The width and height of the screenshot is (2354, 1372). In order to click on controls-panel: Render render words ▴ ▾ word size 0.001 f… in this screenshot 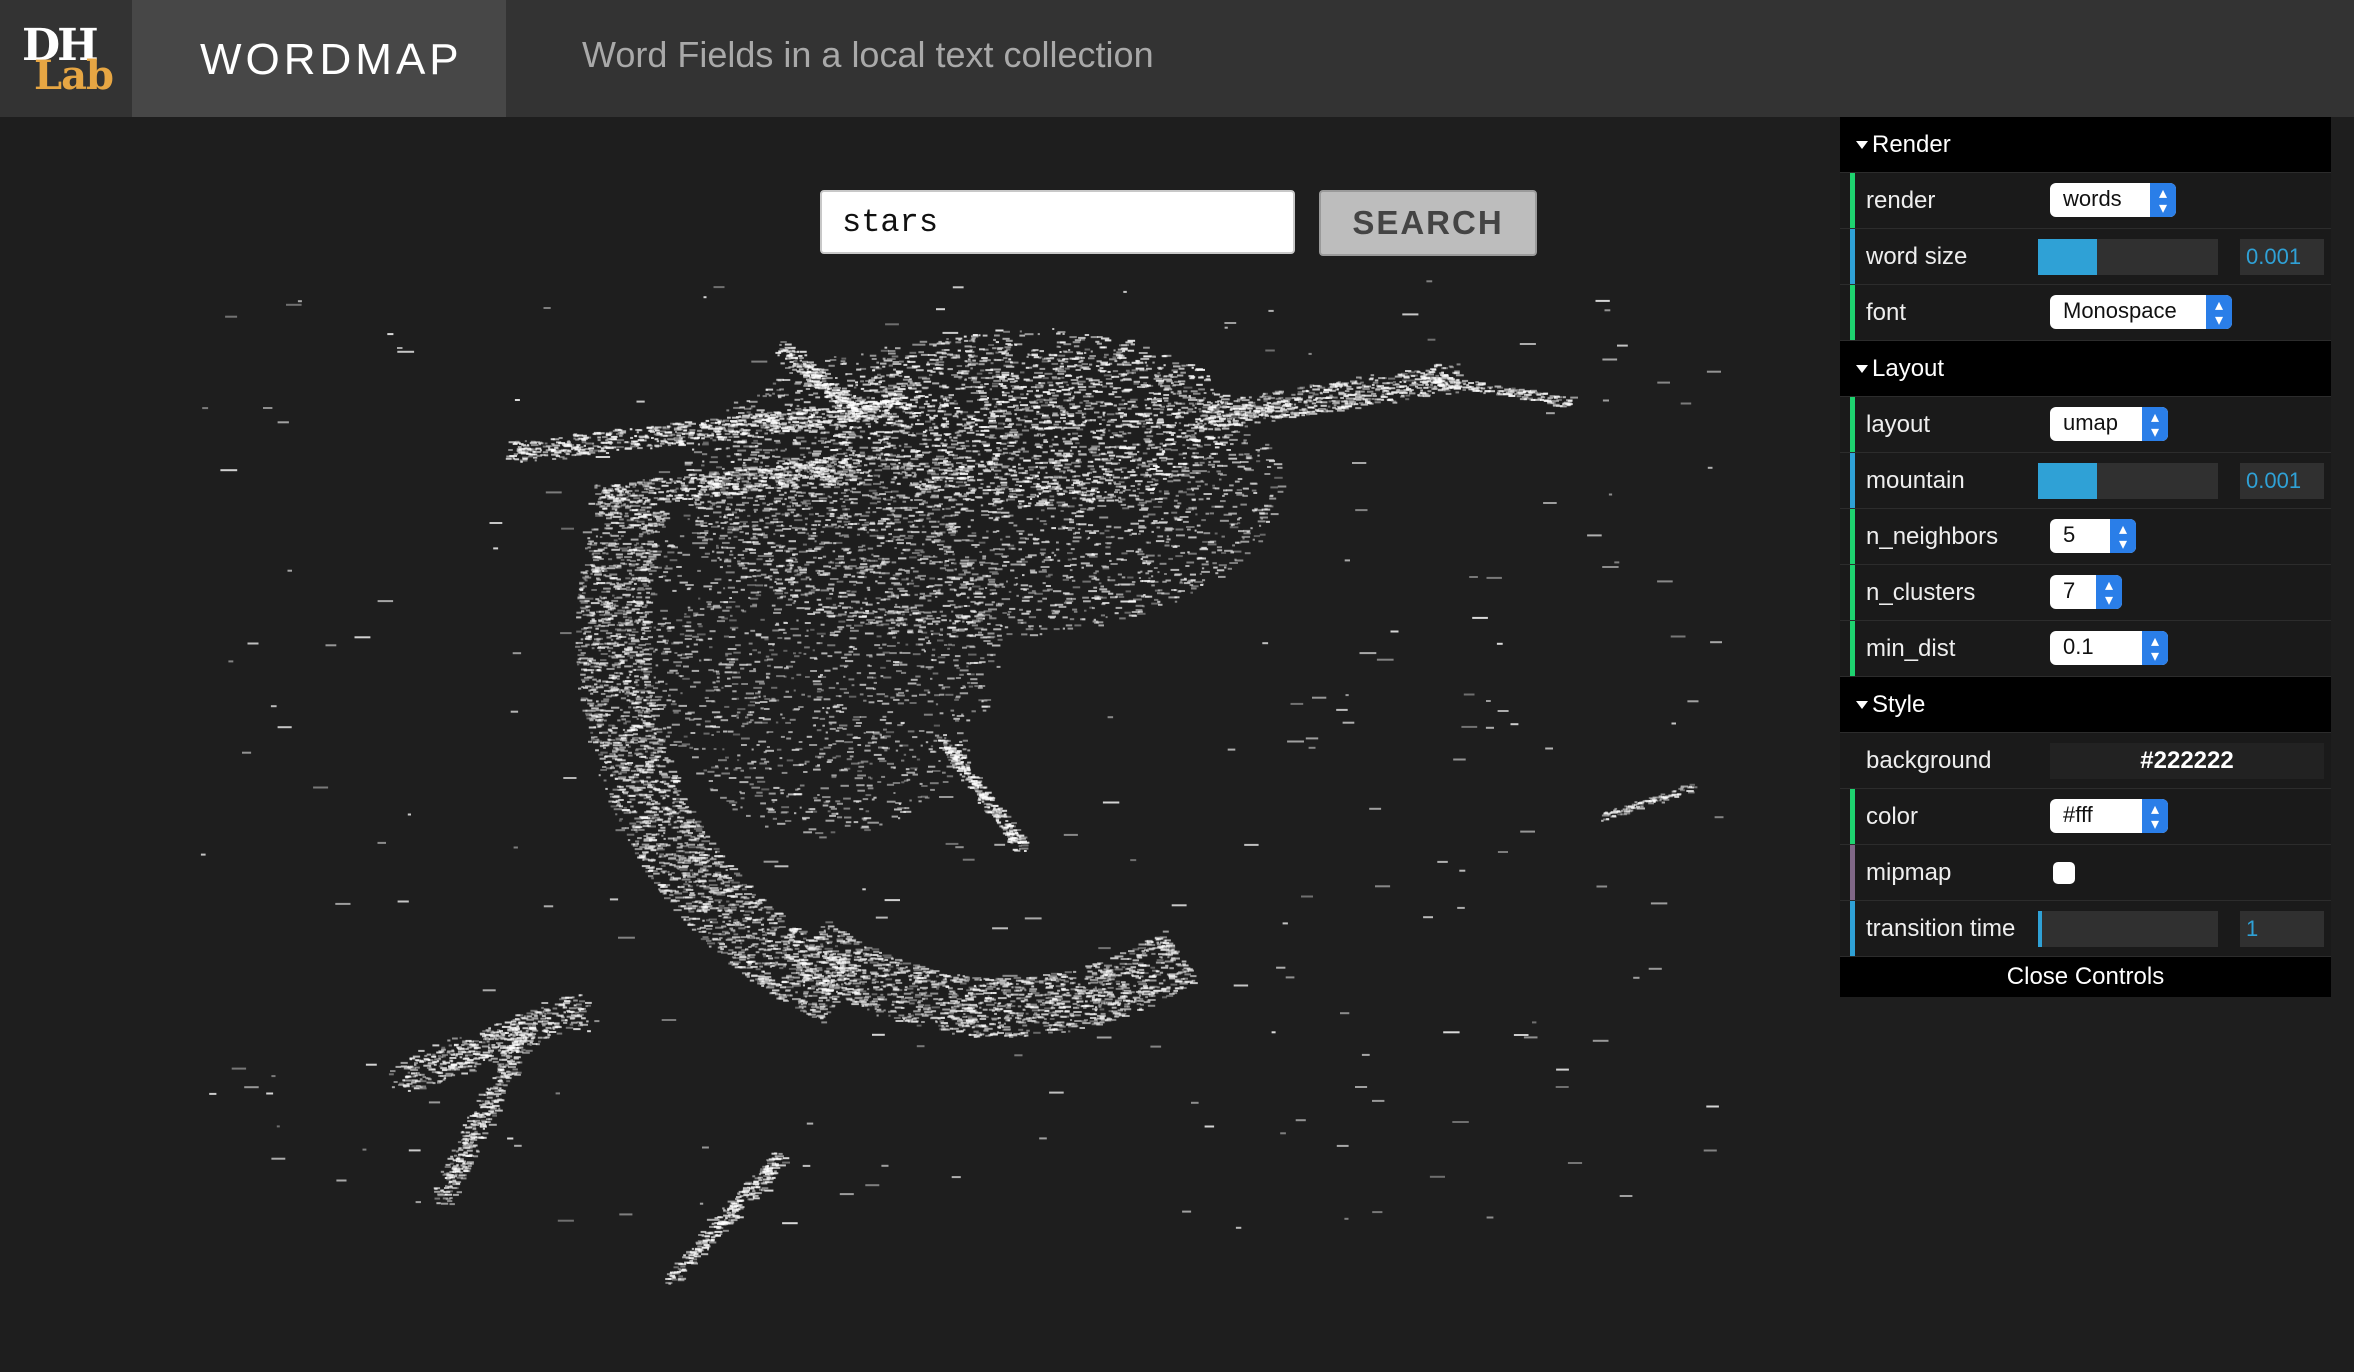, I will do `click(2085, 557)`.